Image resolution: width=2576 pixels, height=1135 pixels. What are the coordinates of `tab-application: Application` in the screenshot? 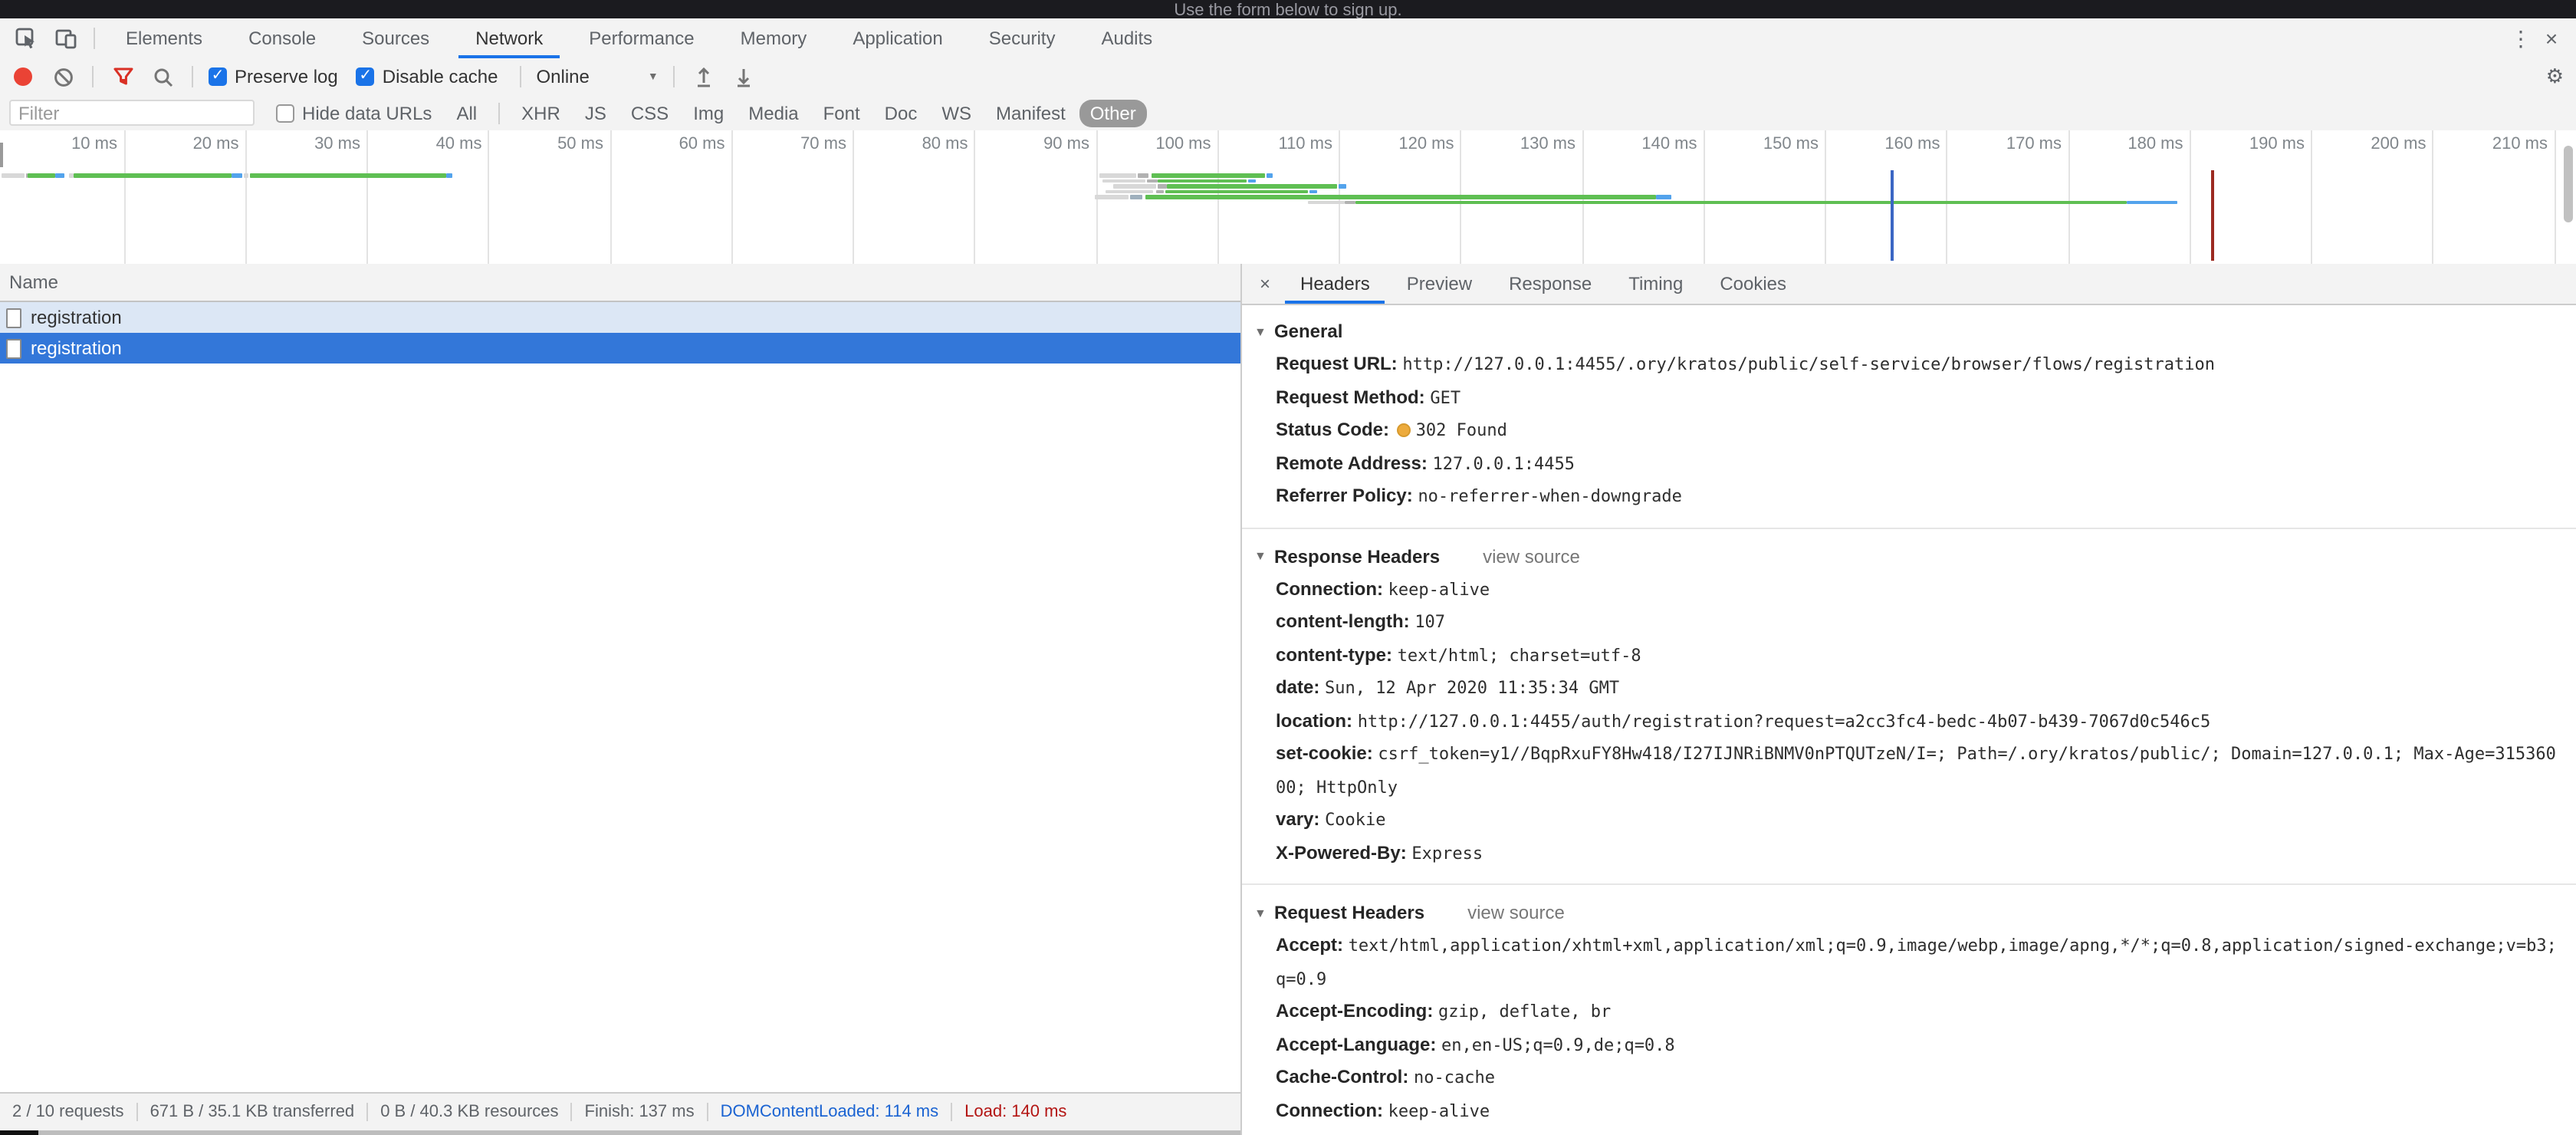 It's located at (898, 38).